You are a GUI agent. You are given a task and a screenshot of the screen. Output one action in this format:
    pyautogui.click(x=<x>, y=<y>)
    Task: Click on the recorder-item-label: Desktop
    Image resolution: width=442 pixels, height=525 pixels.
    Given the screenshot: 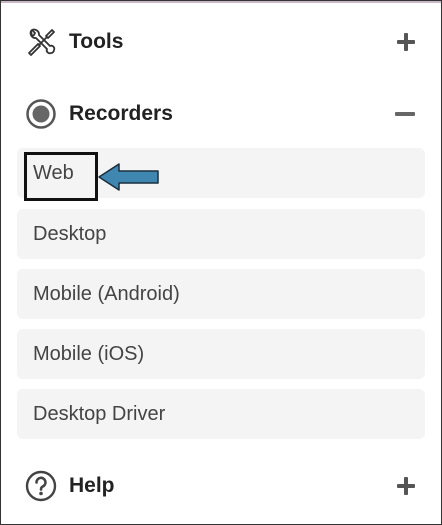 What is the action you would take?
    pyautogui.click(x=70, y=233)
    